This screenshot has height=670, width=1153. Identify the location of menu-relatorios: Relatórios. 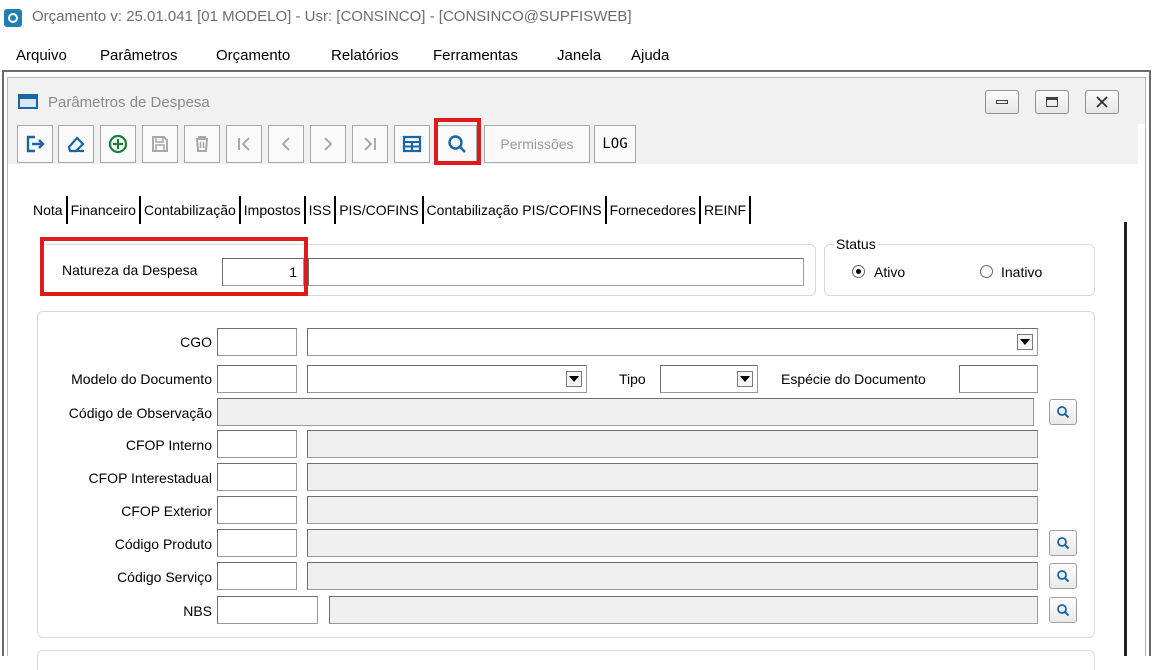
(365, 55).